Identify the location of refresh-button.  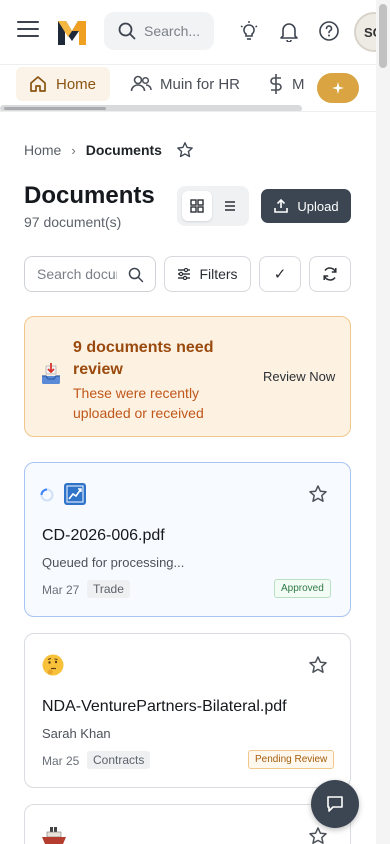
(330, 274).